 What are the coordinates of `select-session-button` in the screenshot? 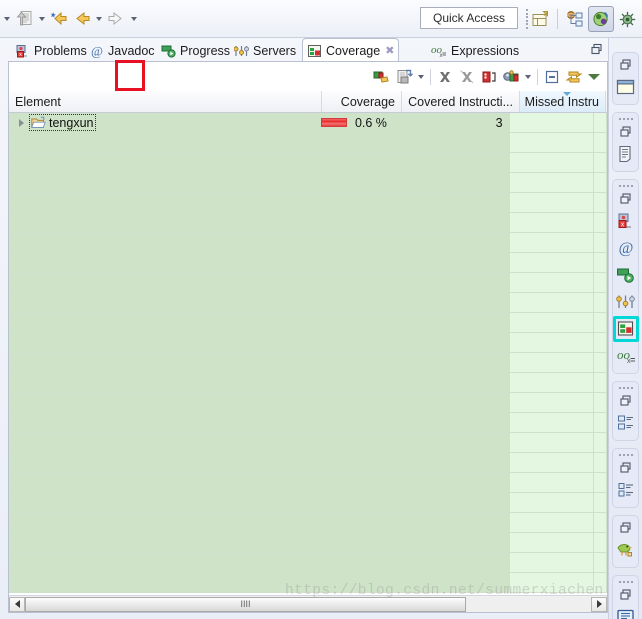 It's located at (511, 77).